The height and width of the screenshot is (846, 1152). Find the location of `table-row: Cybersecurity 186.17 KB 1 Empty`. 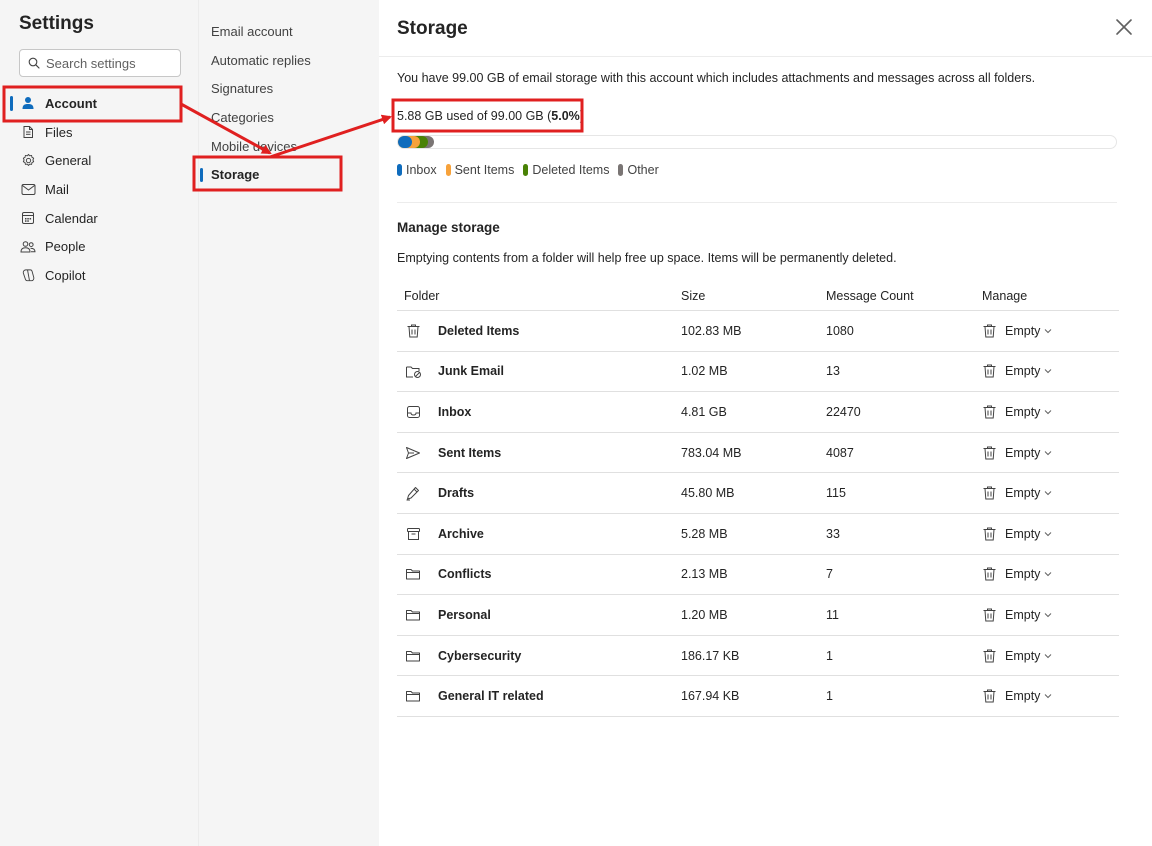

table-row: Cybersecurity 186.17 KB 1 Empty is located at coordinates (758, 656).